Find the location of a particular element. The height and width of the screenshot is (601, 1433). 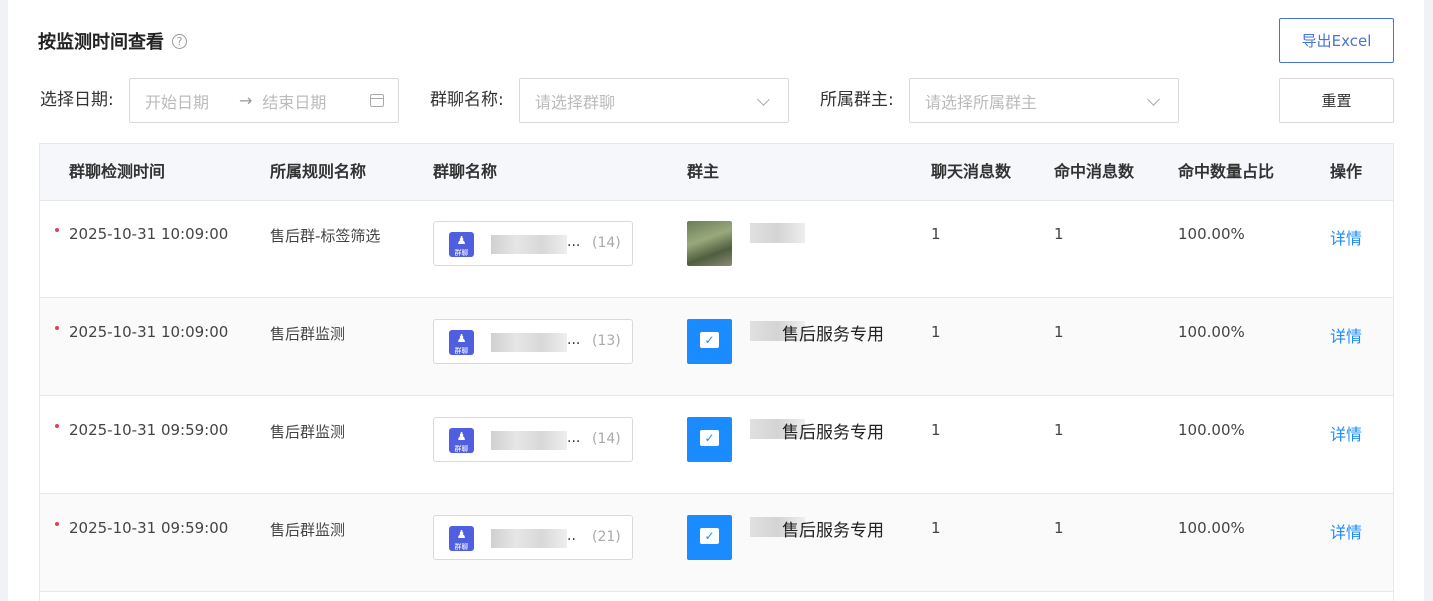

title-row: 按监测时间查看 ? is located at coordinates (112, 41).